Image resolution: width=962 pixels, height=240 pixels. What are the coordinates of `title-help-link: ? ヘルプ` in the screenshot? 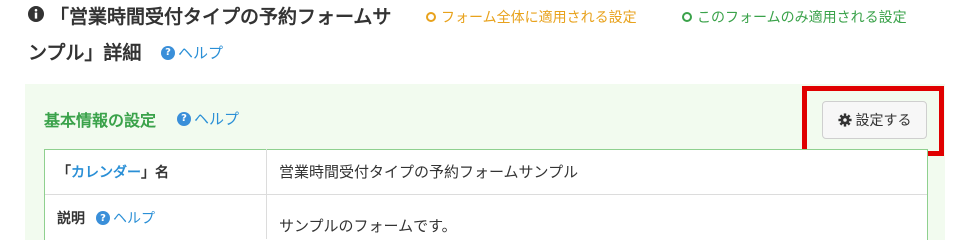 It's located at (192, 52).